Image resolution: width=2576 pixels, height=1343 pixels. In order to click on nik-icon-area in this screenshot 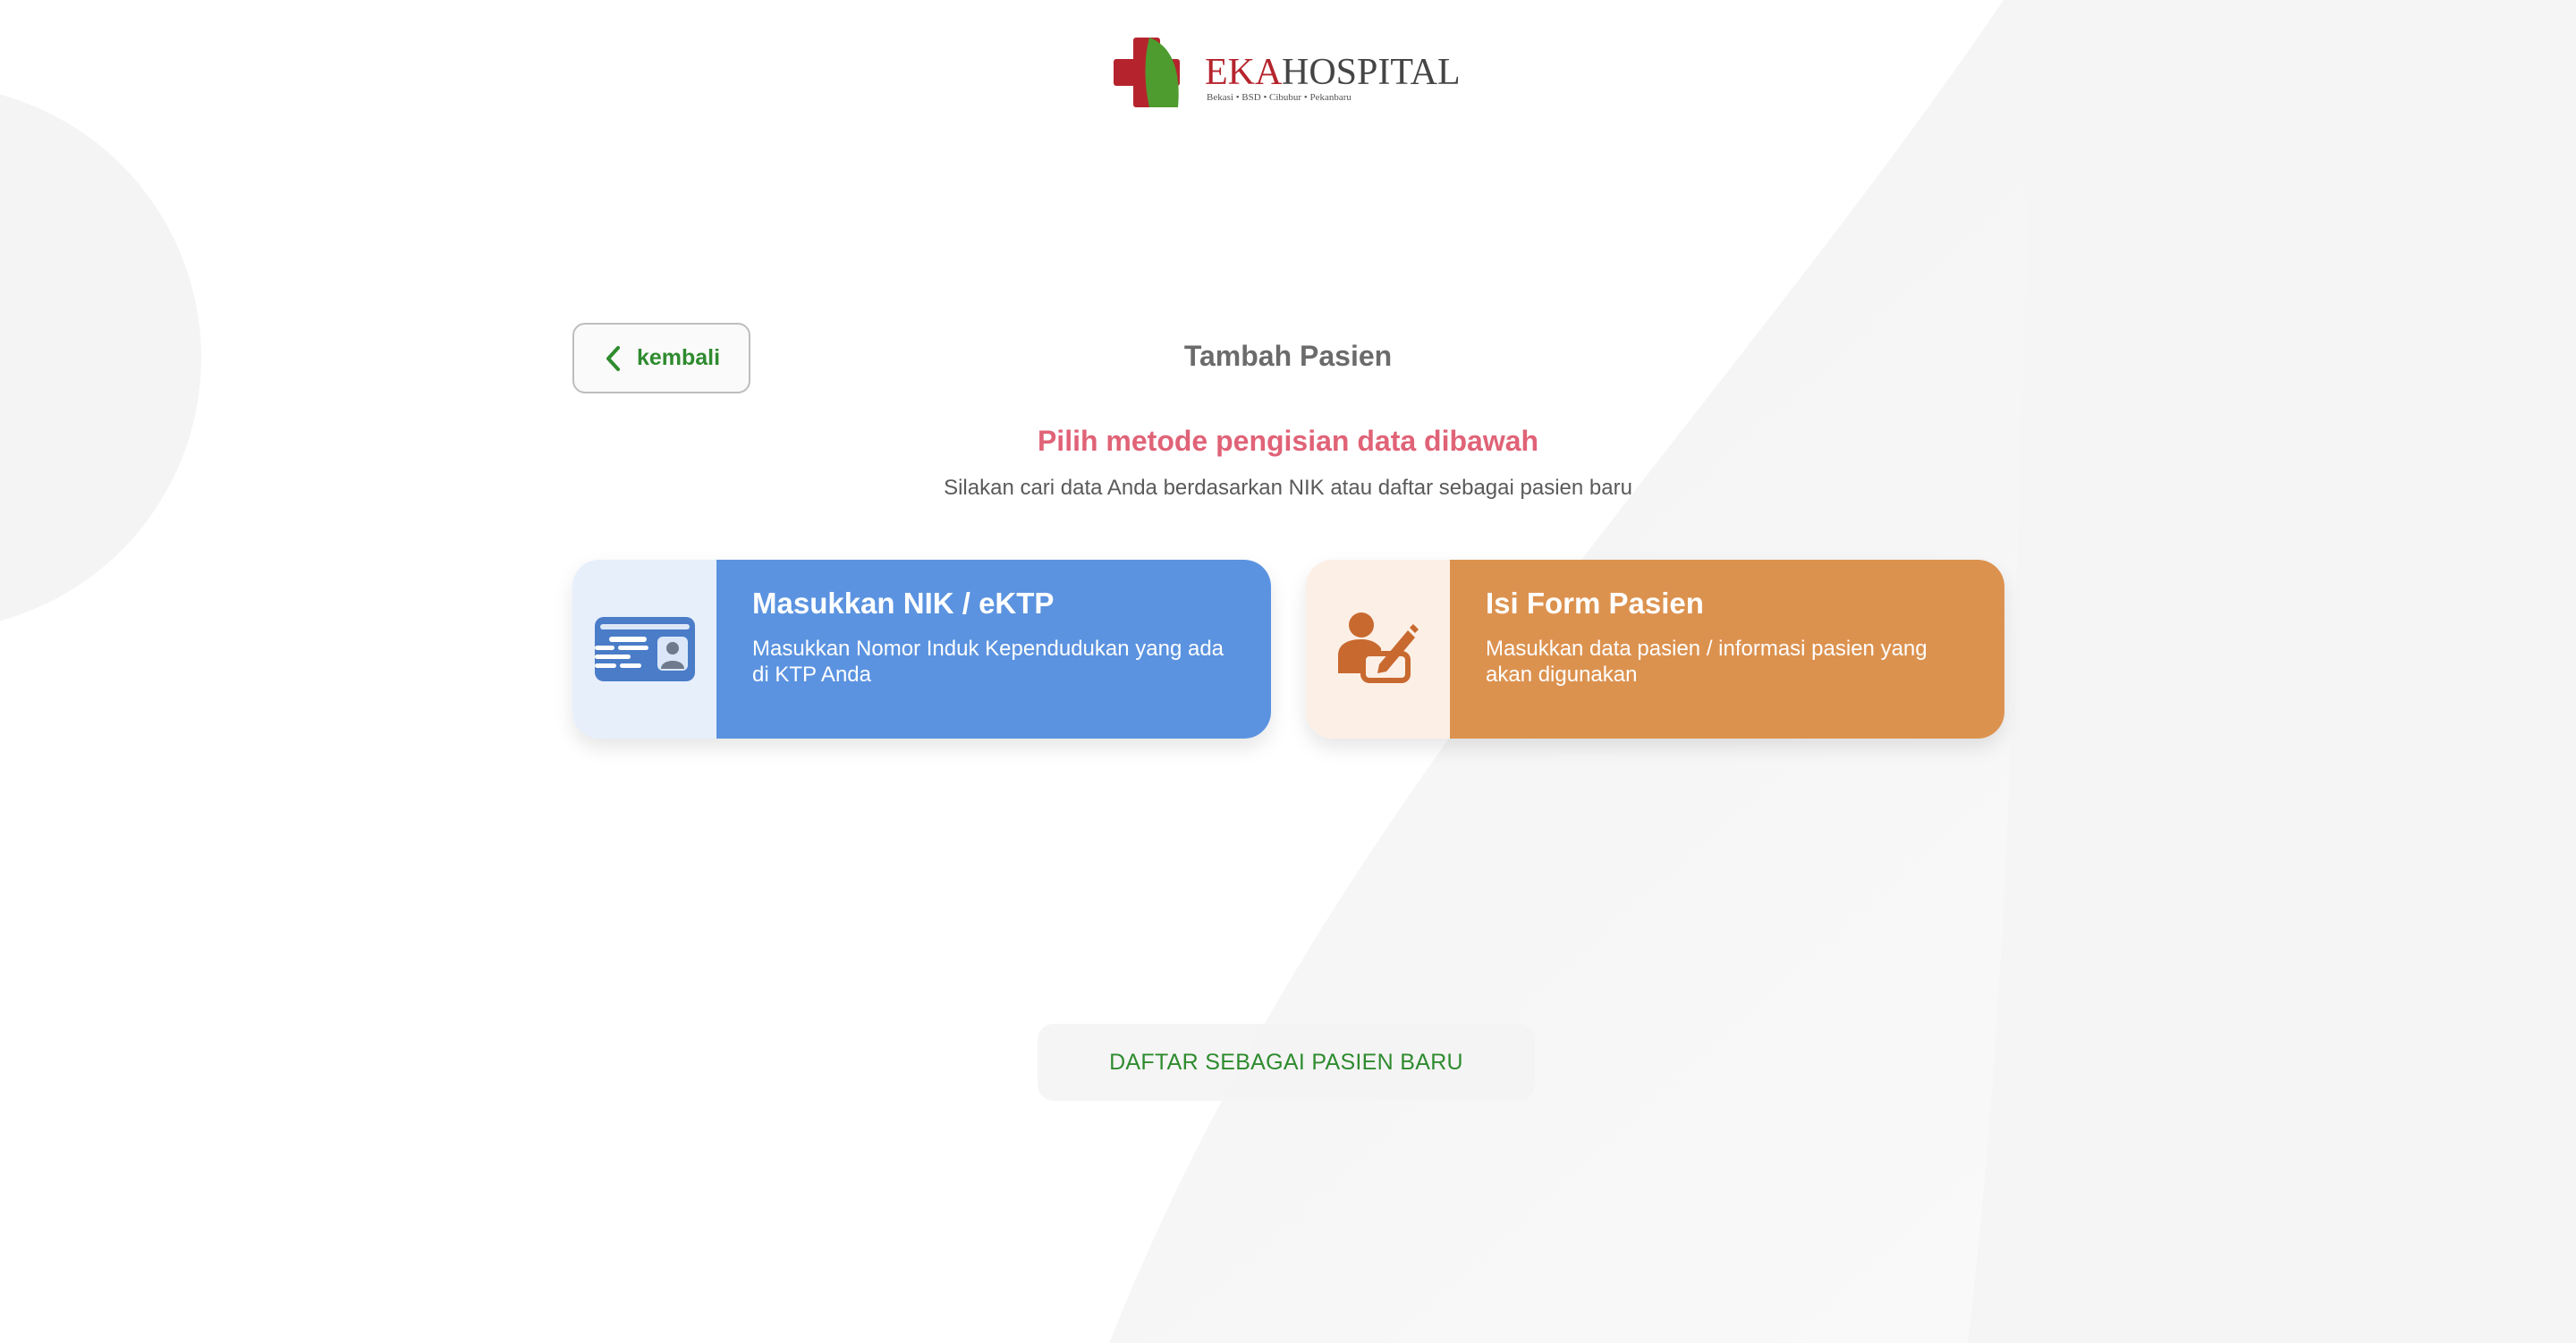, I will do `click(644, 649)`.